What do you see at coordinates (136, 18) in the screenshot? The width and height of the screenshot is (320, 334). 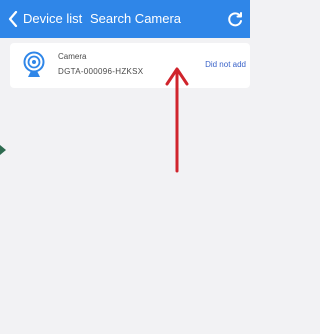 I see `page-title: Search Camera` at bounding box center [136, 18].